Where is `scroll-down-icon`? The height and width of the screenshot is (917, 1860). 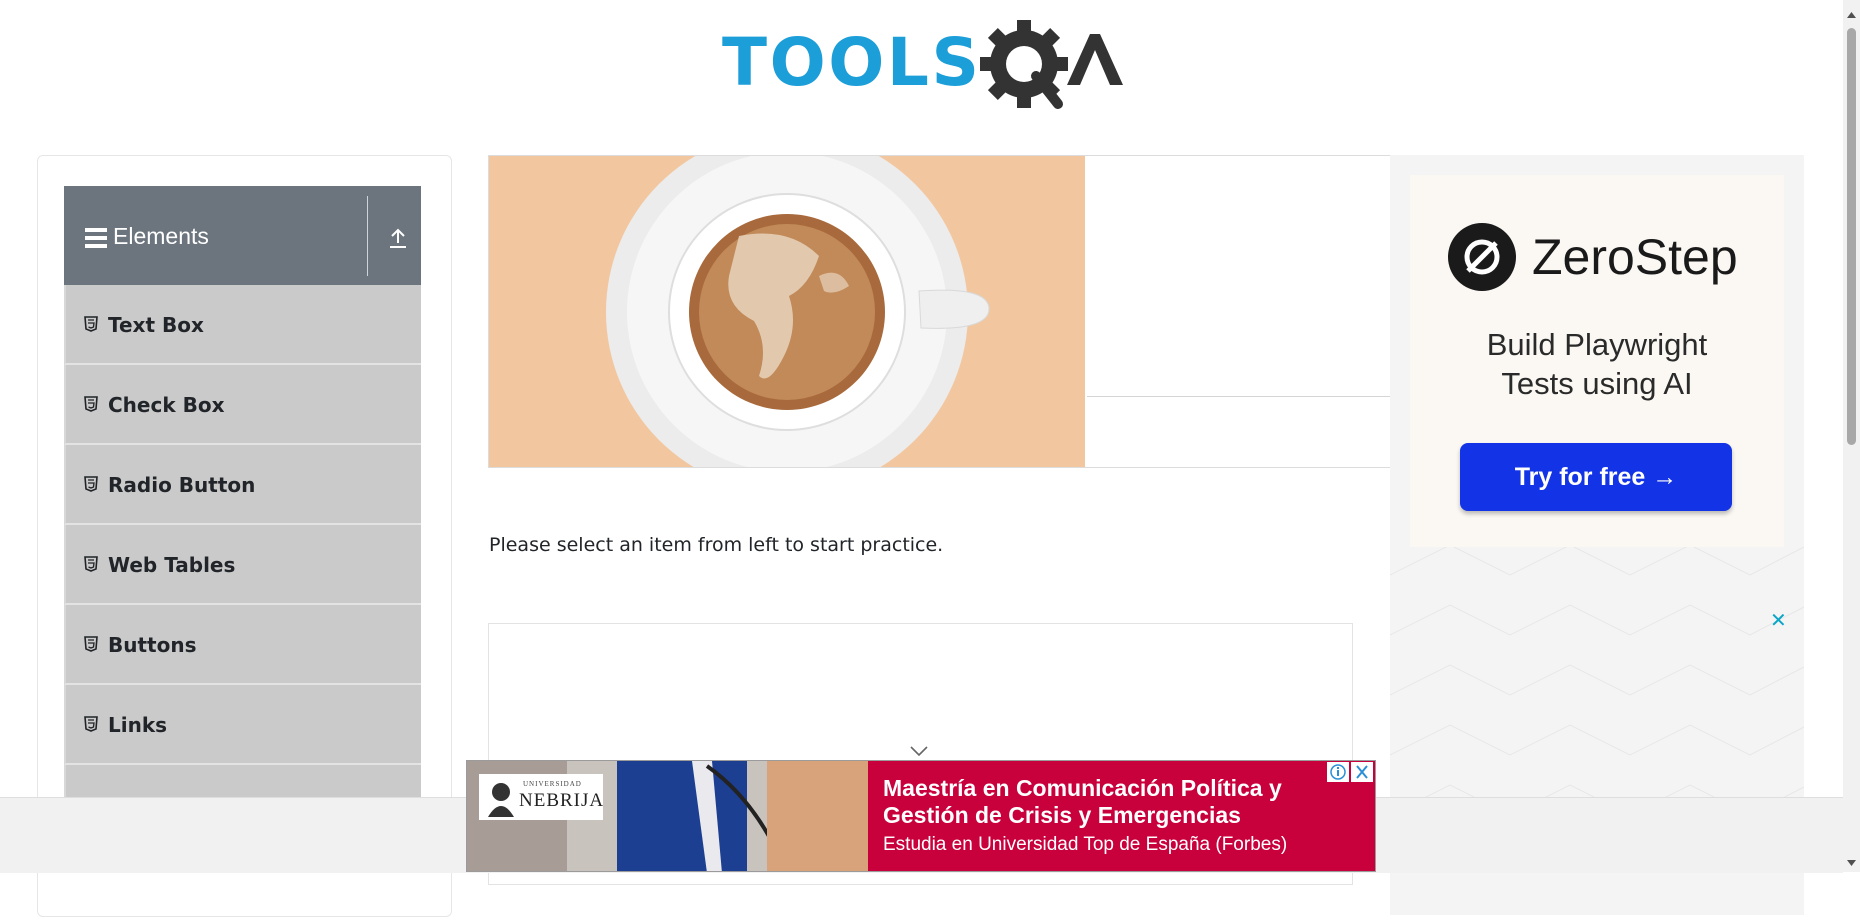
scroll-down-icon is located at coordinates (1851, 859).